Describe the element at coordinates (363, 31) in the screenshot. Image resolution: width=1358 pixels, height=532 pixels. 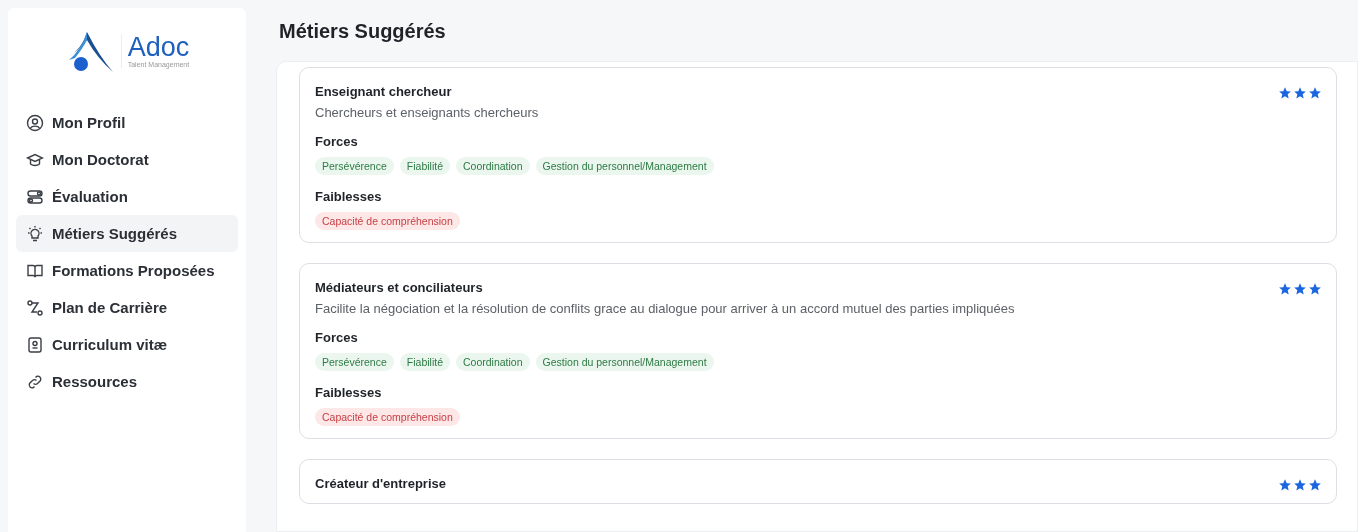
I see `page-title: Métiers Suggérés` at that location.